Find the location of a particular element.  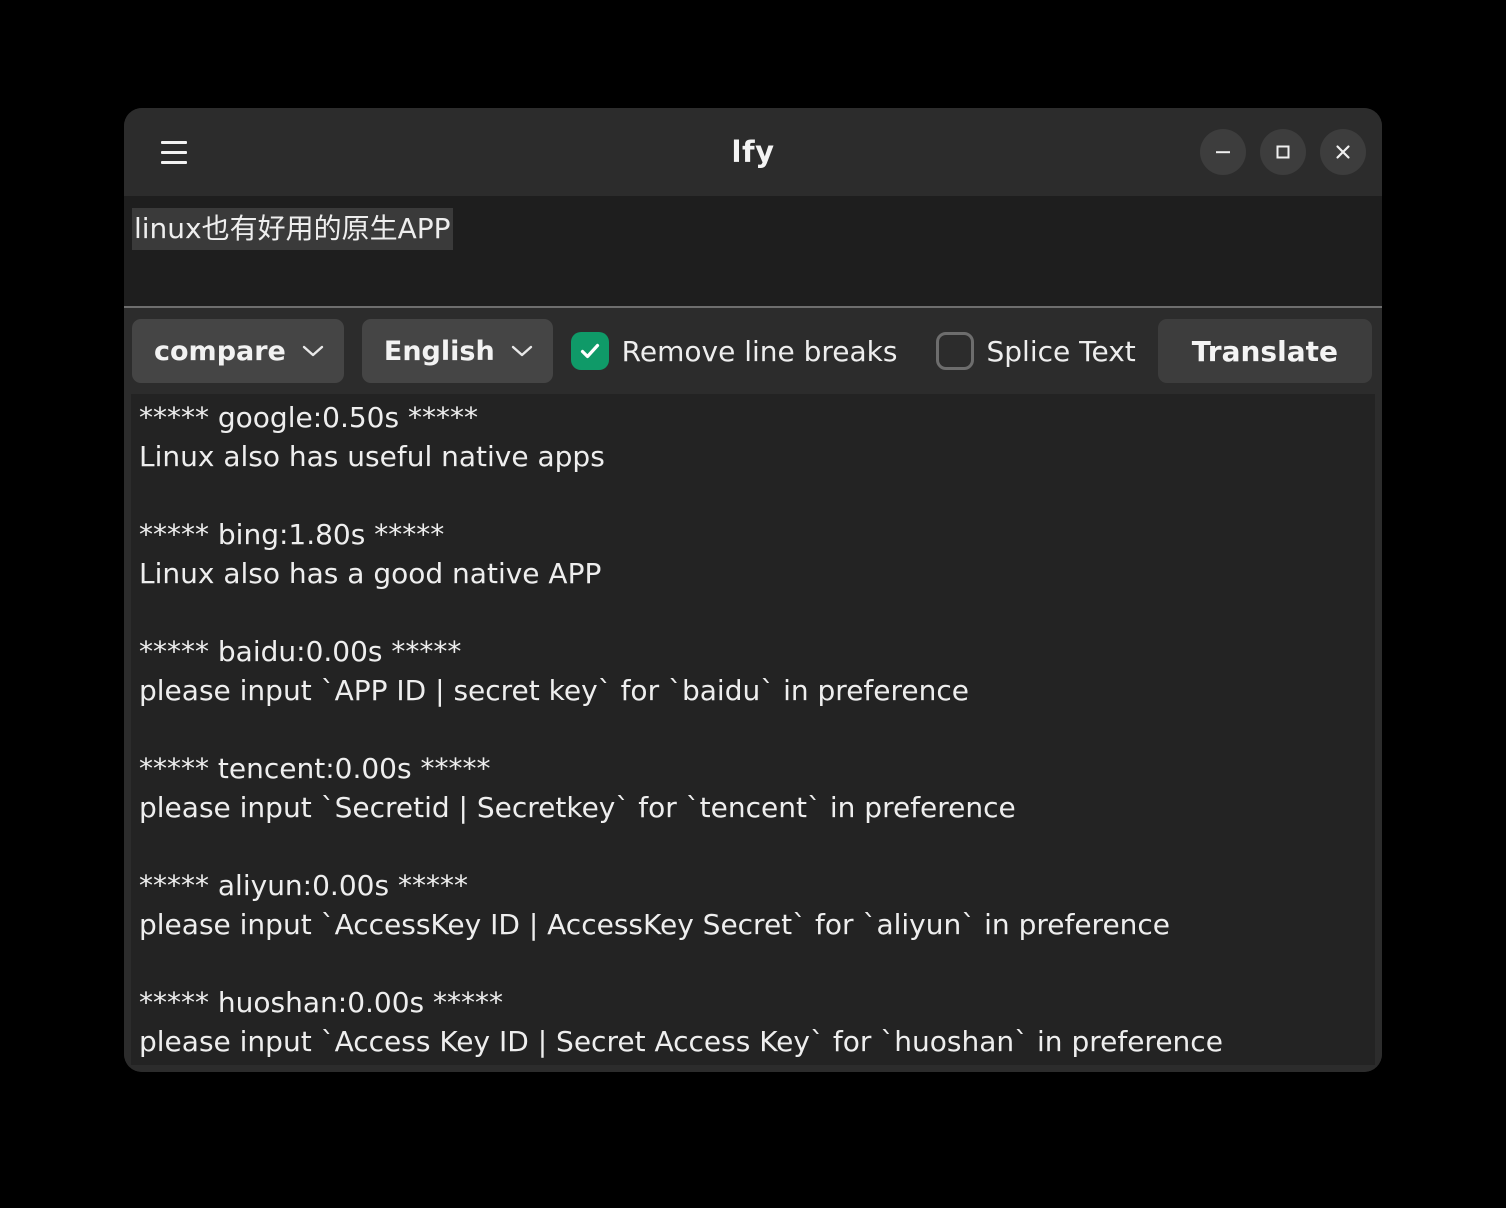

result-line: ***** google:0.50s ***** is located at coordinates (308, 417).